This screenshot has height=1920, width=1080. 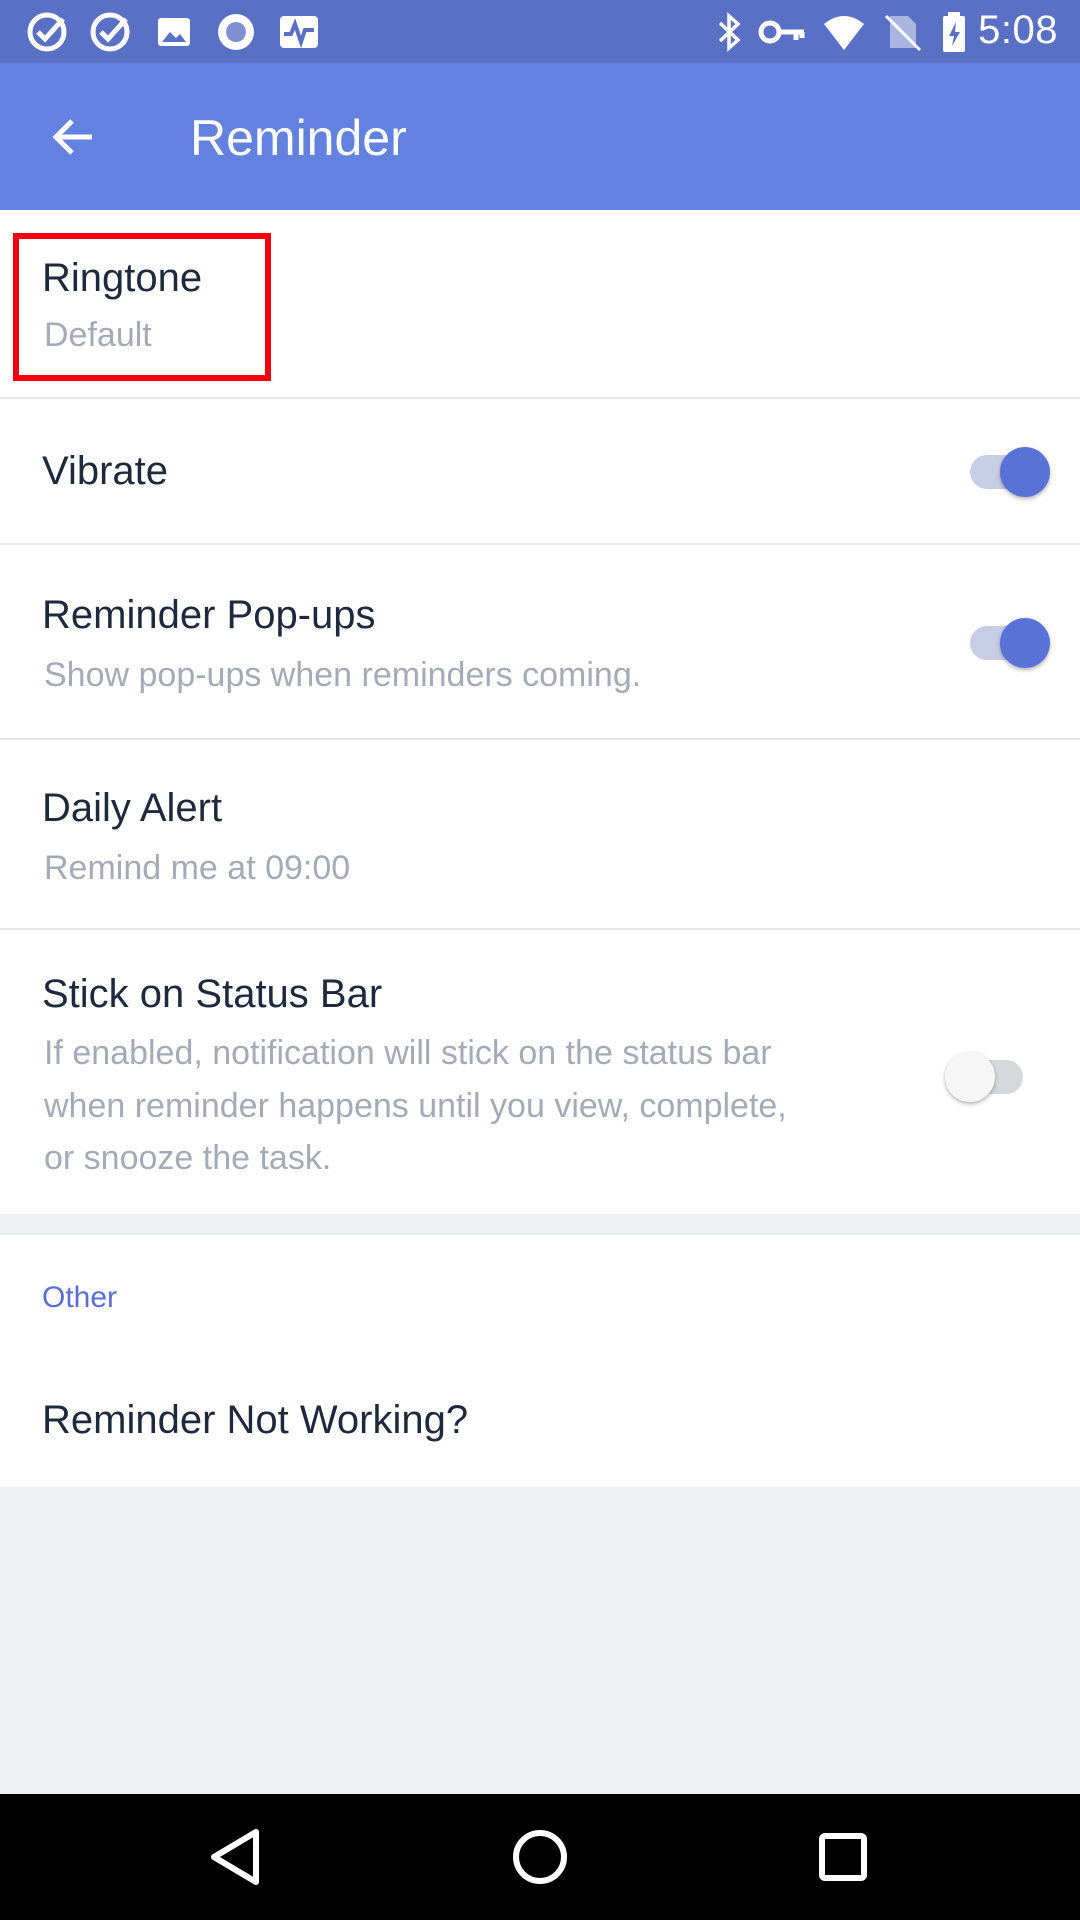 What do you see at coordinates (188, 1158) in the screenshot?
I see `stick-status-bar-description-line-3: or snooze the task.` at bounding box center [188, 1158].